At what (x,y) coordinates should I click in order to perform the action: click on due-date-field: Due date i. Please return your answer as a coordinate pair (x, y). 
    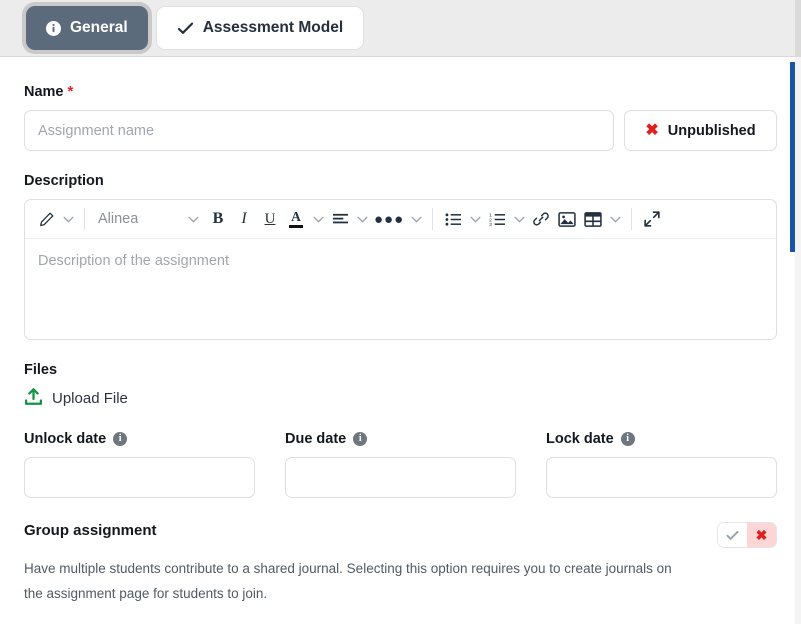
    Looking at the image, I should click on (400, 464).